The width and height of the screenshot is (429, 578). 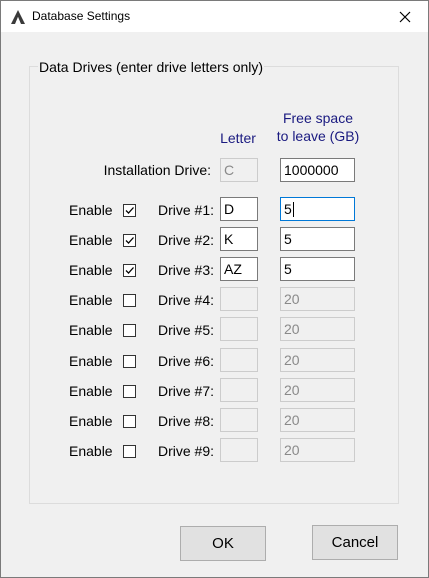 I want to click on free-space-header-line2: to leave (GB), so click(x=318, y=136).